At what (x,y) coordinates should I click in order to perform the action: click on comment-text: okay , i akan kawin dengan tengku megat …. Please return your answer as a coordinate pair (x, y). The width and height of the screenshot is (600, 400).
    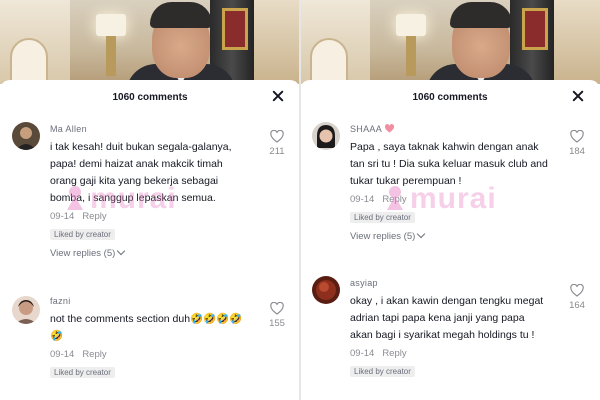
    Looking at the image, I should click on (447, 318).